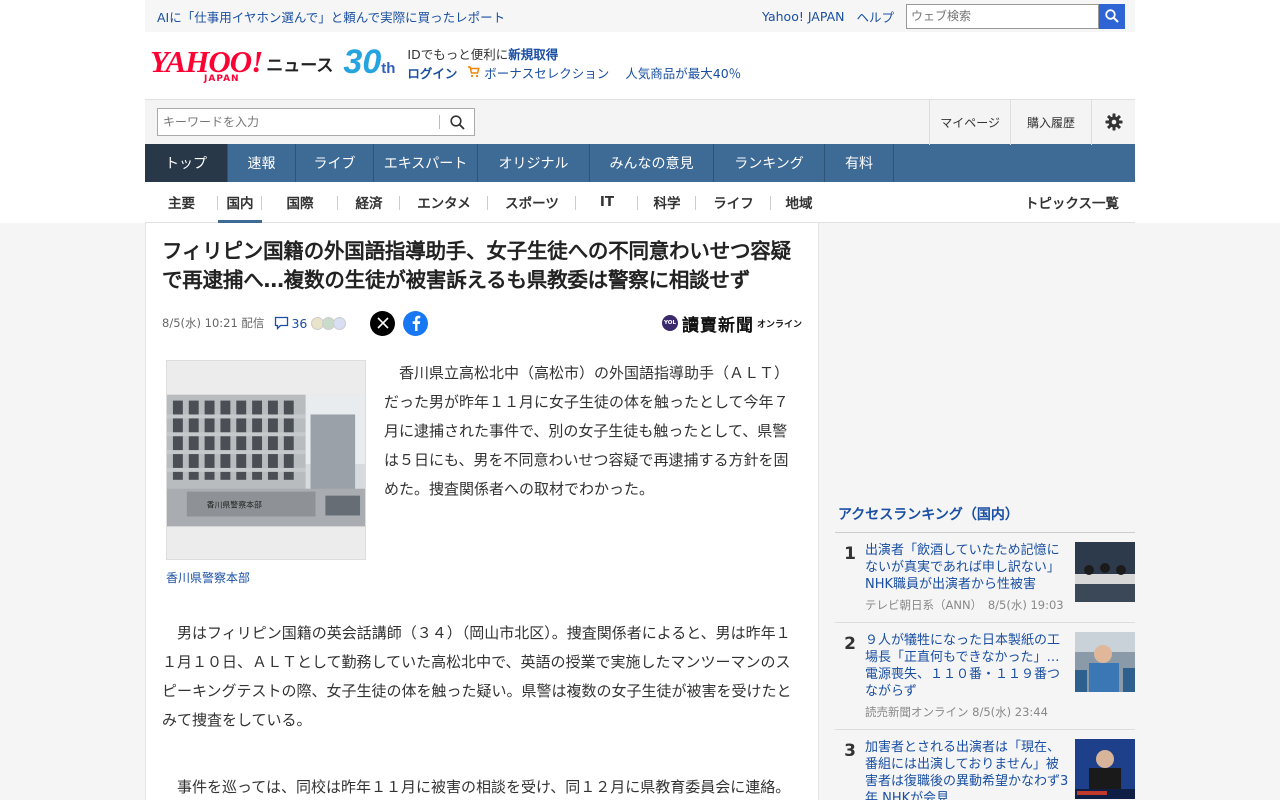 This screenshot has height=800, width=1280. I want to click on ranking-date: 8/5(水) 23:44, so click(1010, 712).